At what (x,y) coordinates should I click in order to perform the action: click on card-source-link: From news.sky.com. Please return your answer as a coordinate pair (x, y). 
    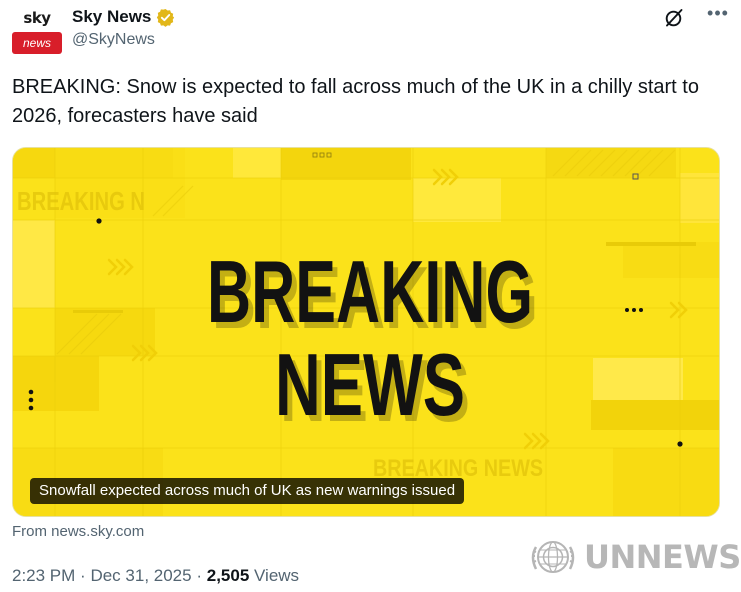
    Looking at the image, I should click on (78, 531).